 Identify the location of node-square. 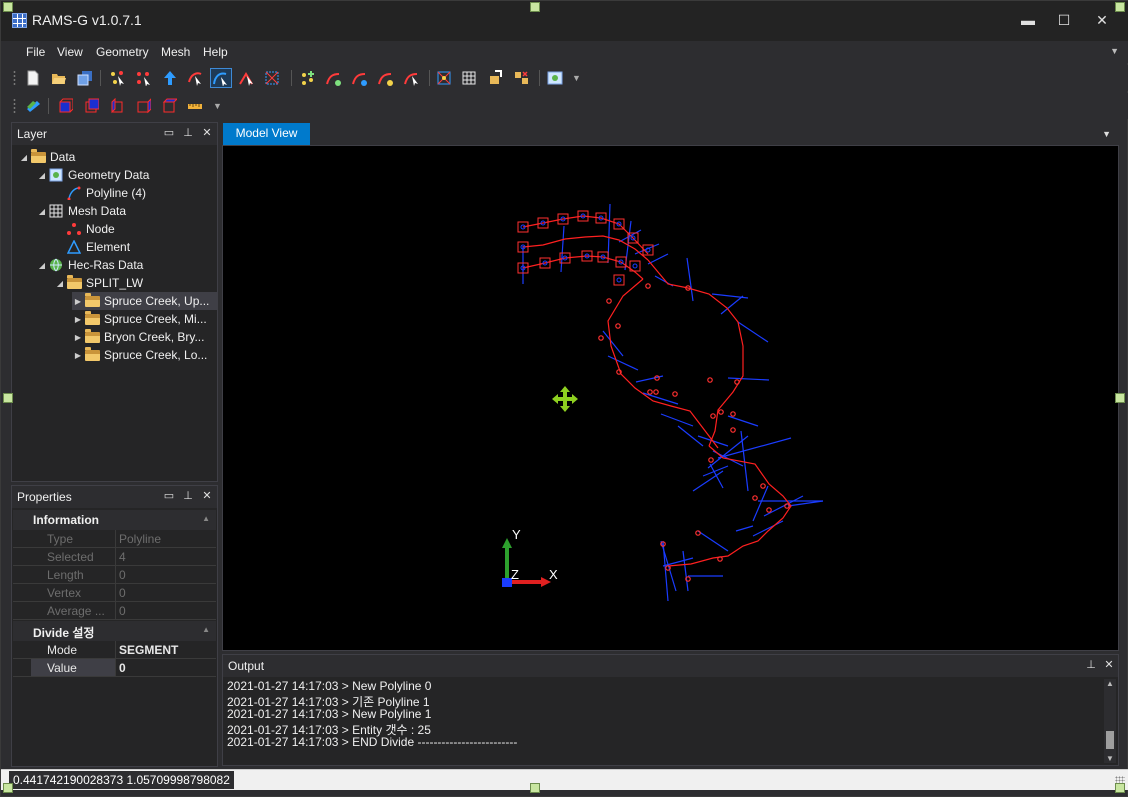
(619, 280).